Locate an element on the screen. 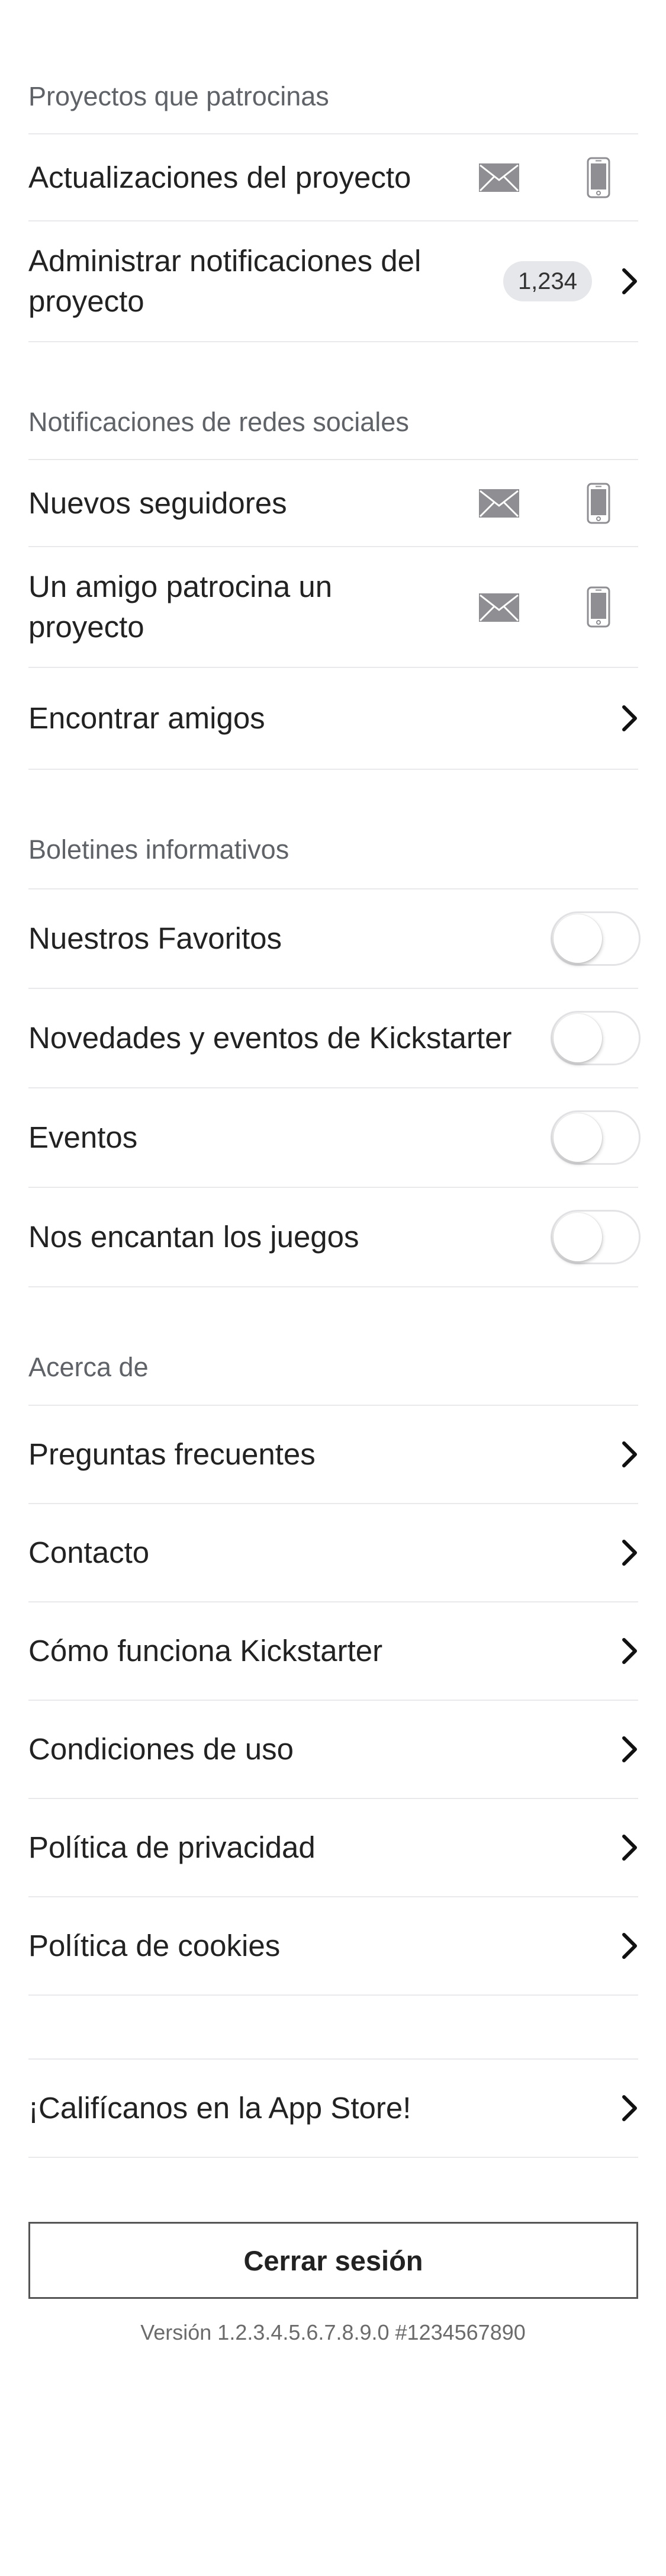 This screenshot has height=2576, width=666. row-how-kickstarter-works: Cómo funciona Kickstarter is located at coordinates (333, 1651).